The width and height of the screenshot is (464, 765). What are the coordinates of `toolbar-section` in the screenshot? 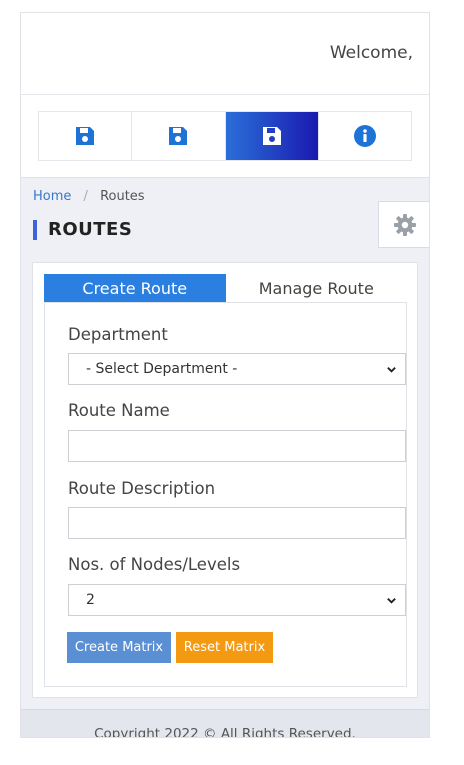 It's located at (225, 136).